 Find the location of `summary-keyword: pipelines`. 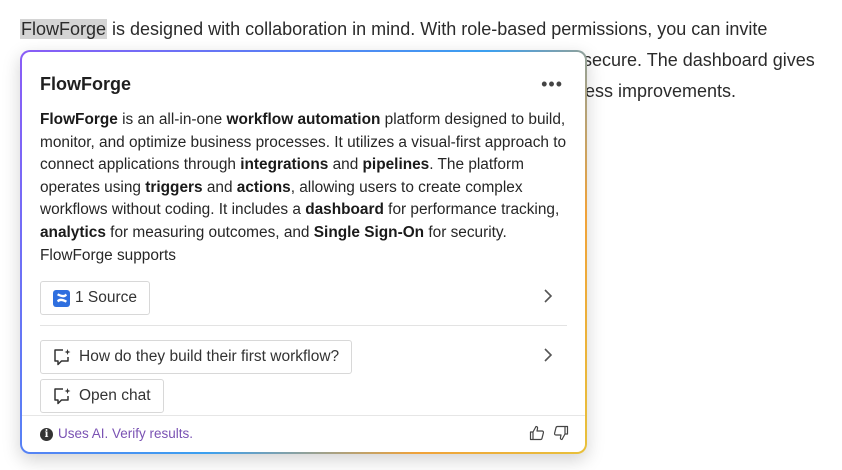

summary-keyword: pipelines is located at coordinates (396, 165).